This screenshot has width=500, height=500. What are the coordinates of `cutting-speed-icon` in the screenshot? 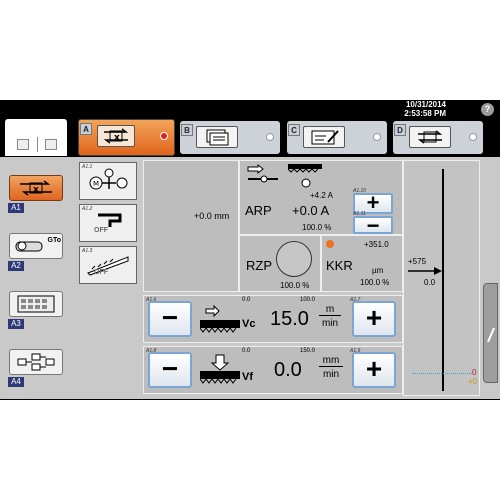 It's located at (220, 318).